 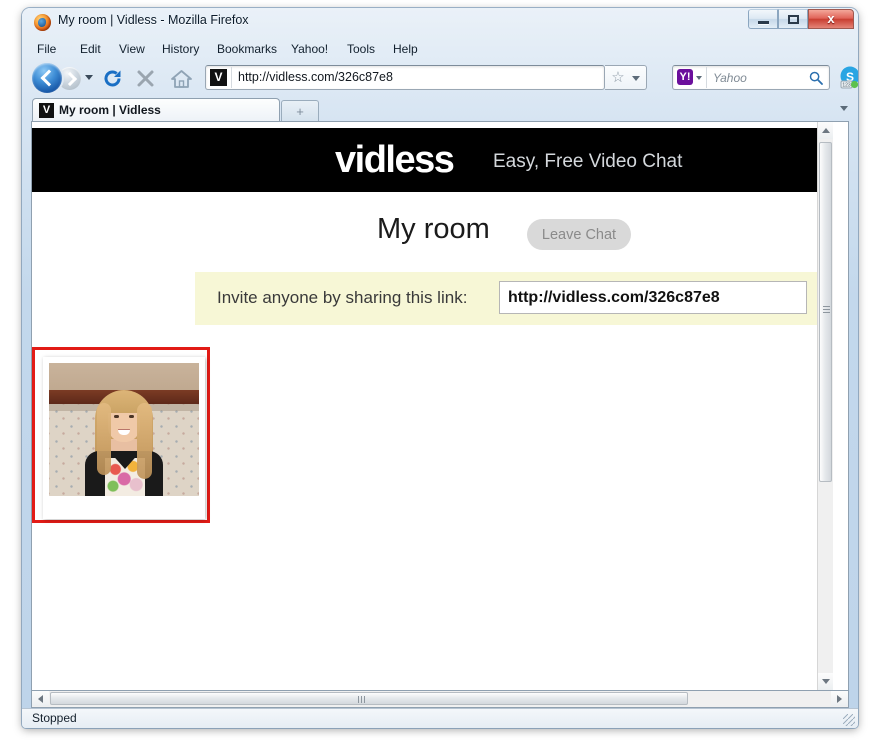 What do you see at coordinates (124, 378) in the screenshot?
I see `video-background-wall` at bounding box center [124, 378].